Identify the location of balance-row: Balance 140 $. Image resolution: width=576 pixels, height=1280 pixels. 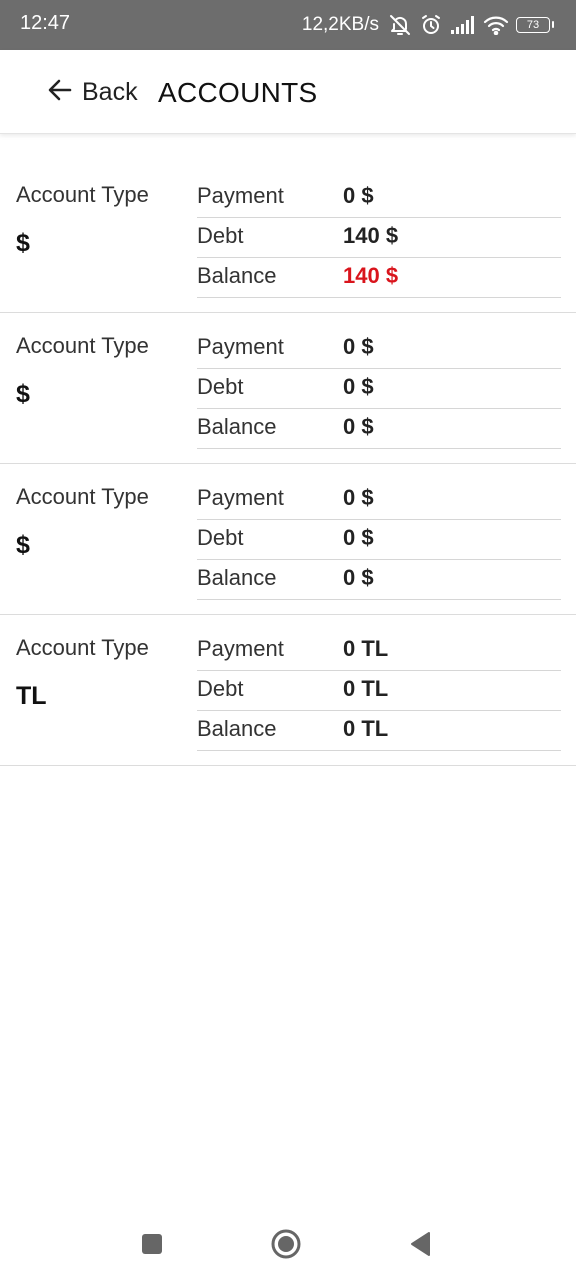
(379, 278).